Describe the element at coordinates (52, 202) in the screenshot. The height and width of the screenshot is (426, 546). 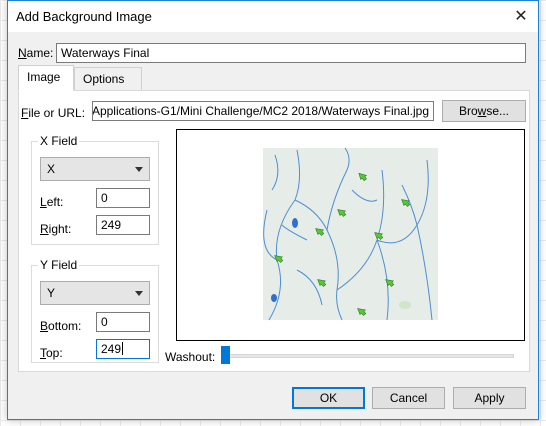
I see `left-label: Left:` at that location.